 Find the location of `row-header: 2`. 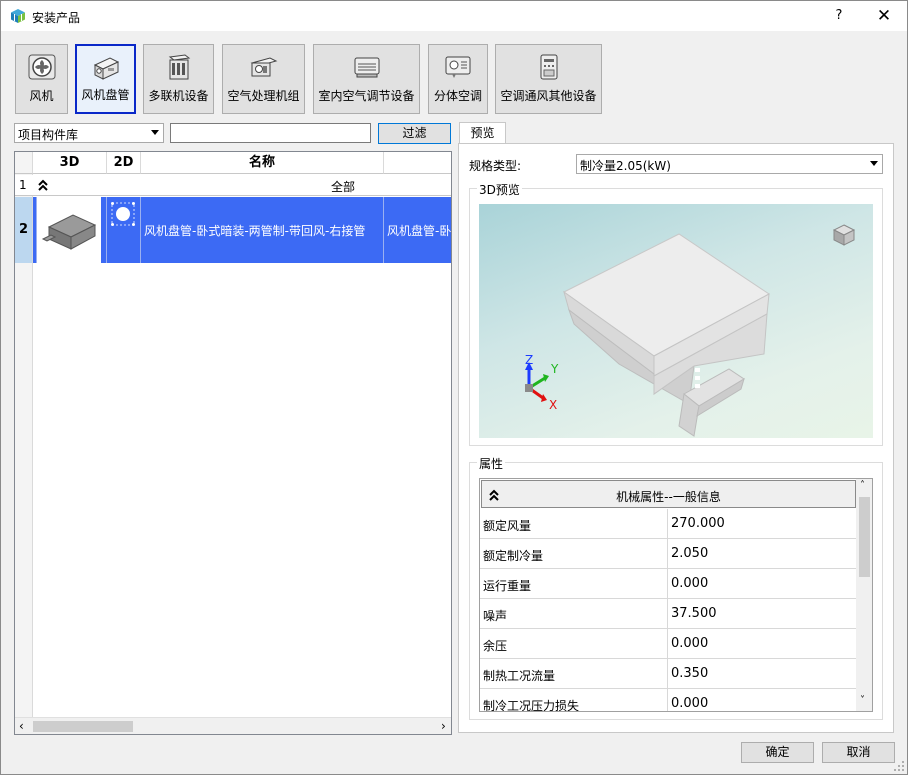

row-header: 2 is located at coordinates (24, 230).